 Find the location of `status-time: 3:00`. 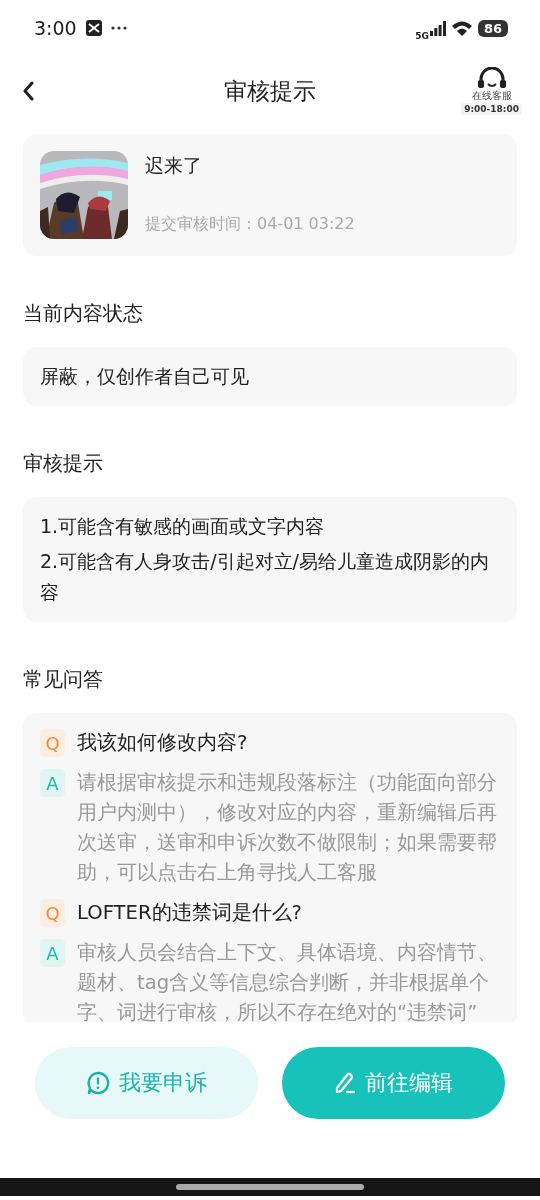

status-time: 3:00 is located at coordinates (55, 28).